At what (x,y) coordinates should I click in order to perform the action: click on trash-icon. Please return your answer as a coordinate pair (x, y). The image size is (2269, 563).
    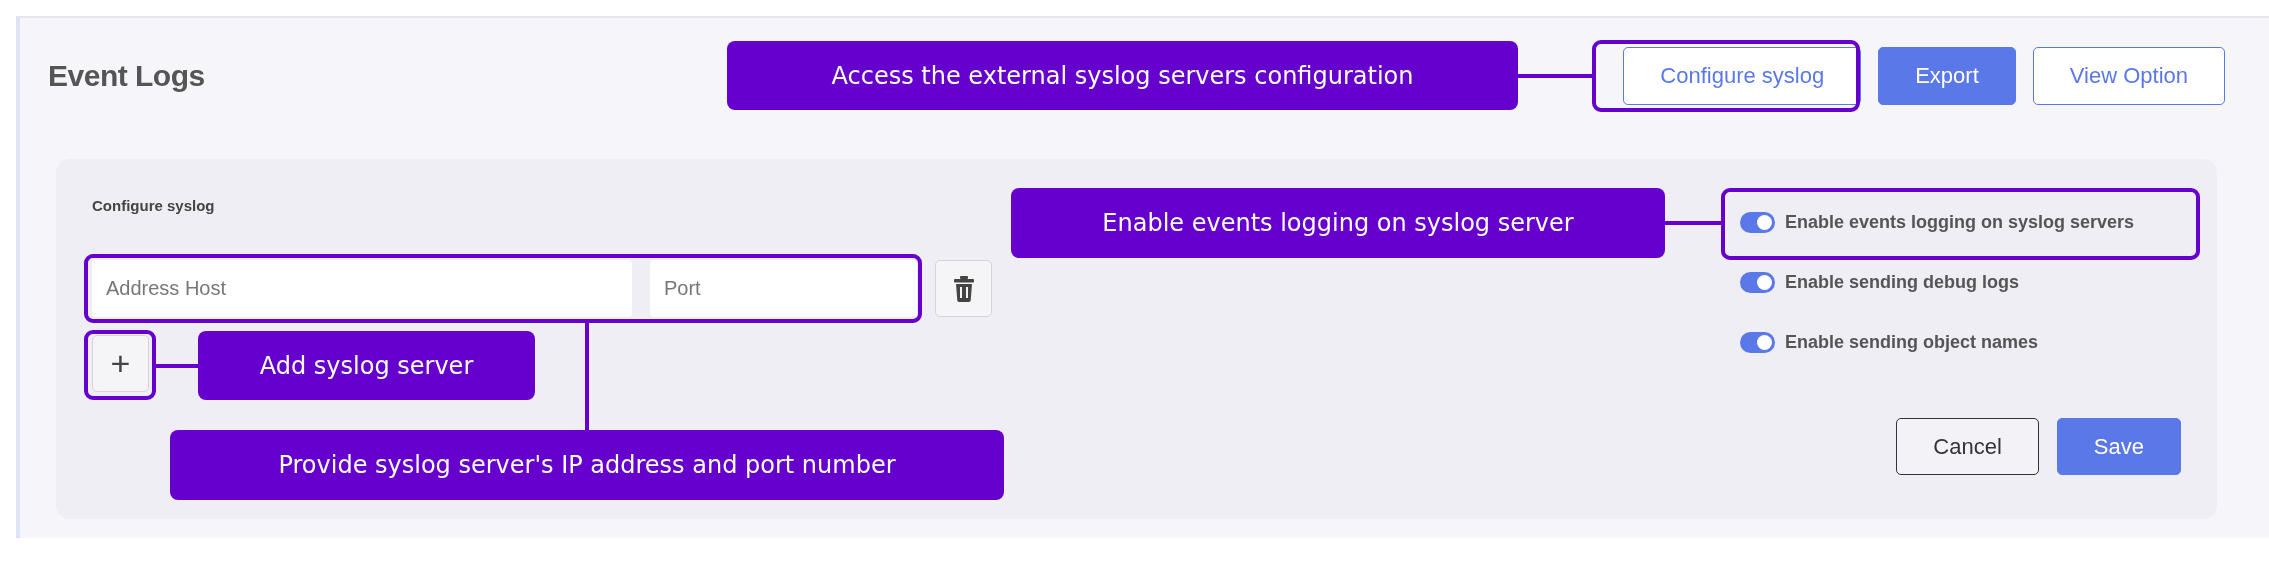
    Looking at the image, I should click on (963, 288).